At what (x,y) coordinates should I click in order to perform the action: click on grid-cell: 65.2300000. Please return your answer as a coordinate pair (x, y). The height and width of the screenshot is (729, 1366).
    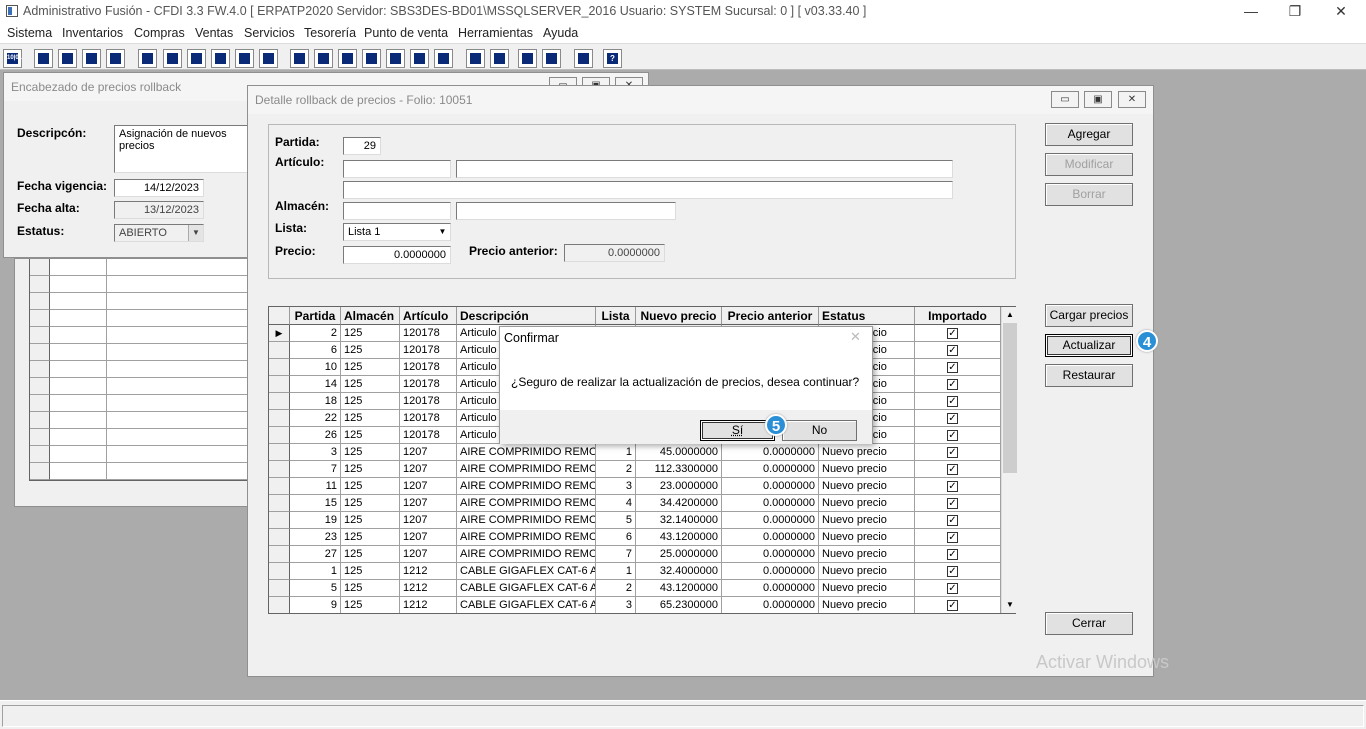
    Looking at the image, I should click on (679, 605).